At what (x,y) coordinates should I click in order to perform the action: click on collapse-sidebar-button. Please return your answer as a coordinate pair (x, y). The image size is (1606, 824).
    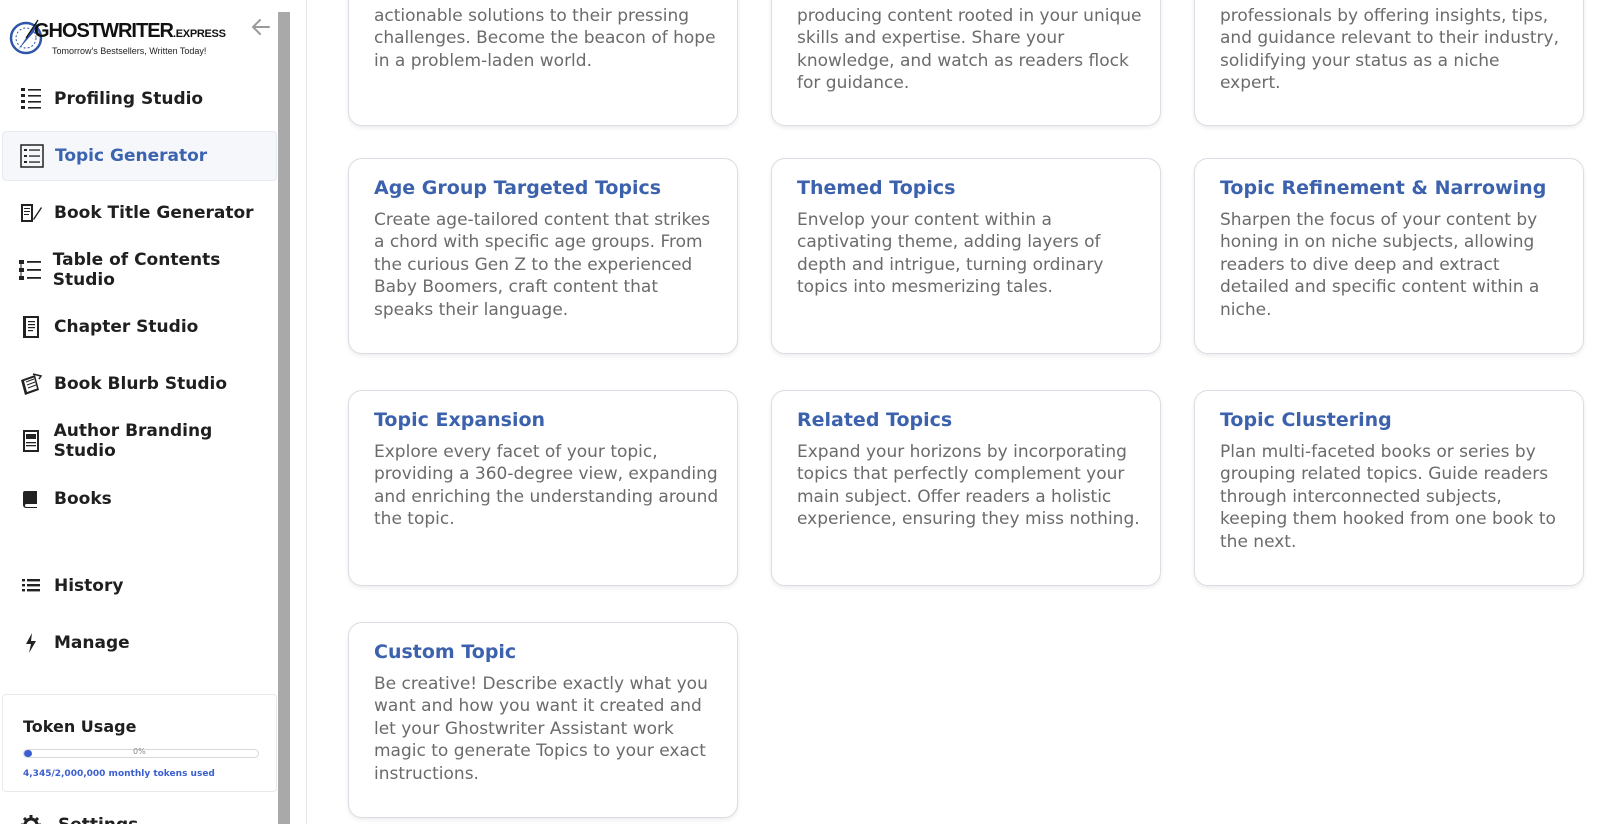
    Looking at the image, I should click on (261, 27).